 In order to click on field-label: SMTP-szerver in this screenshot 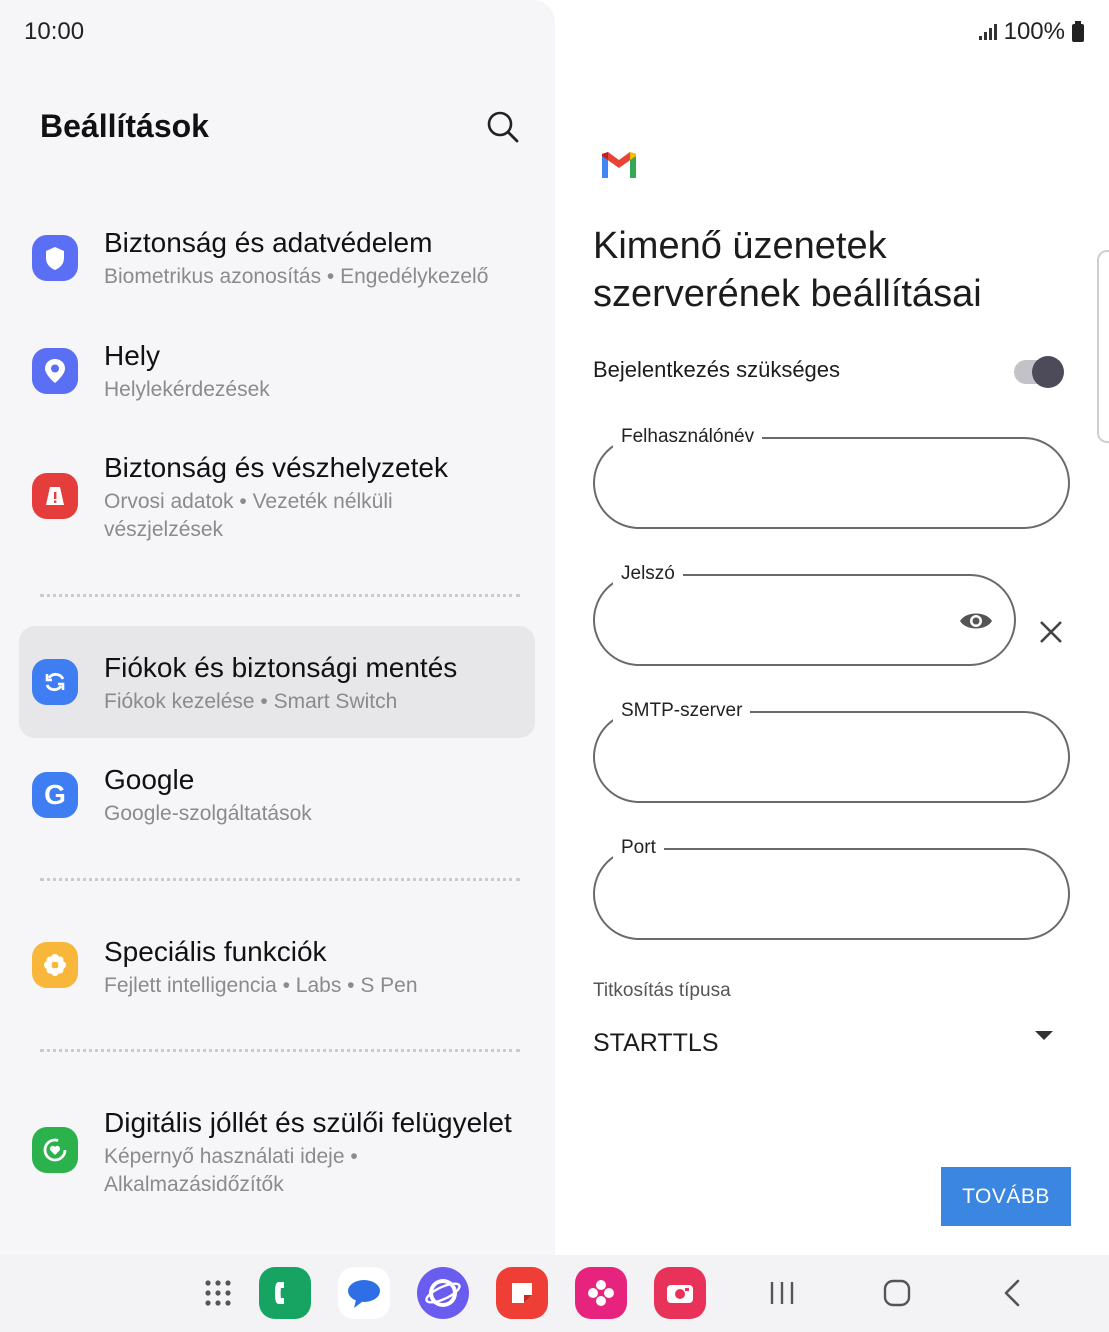, I will do `click(682, 711)`.